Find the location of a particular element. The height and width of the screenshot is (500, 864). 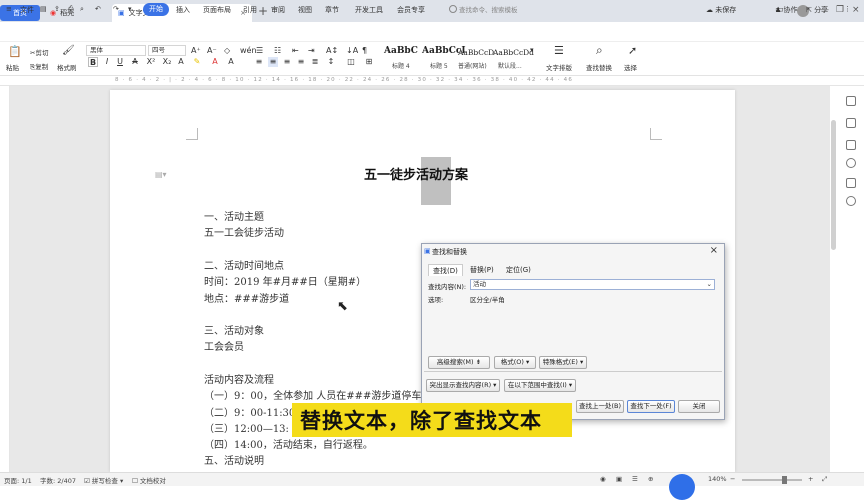

format-painter-icon: 🖌 is located at coordinates (68, 50).